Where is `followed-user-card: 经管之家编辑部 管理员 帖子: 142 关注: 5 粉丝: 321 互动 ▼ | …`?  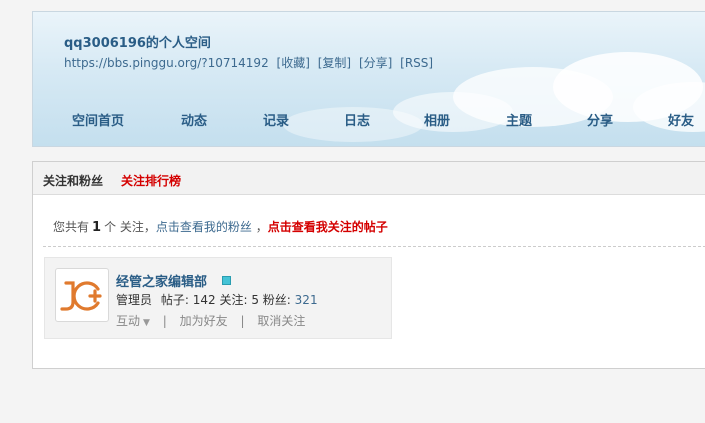
followed-user-card: 经管之家编辑部 管理员 帖子: 142 关注: 5 粉丝: 321 互动 ▼ | … is located at coordinates (218, 298).